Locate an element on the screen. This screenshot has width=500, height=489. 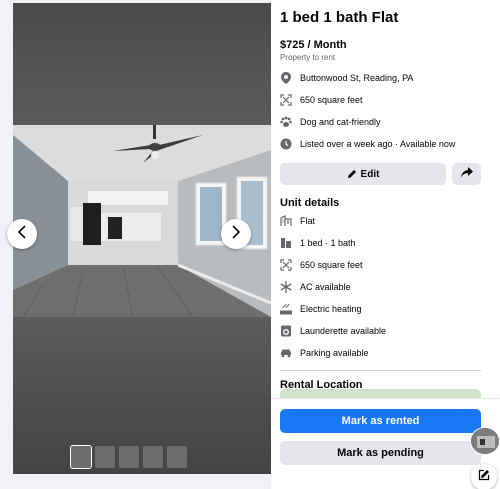
meta-text: Dog and cat-friendly is located at coordinates (340, 122).